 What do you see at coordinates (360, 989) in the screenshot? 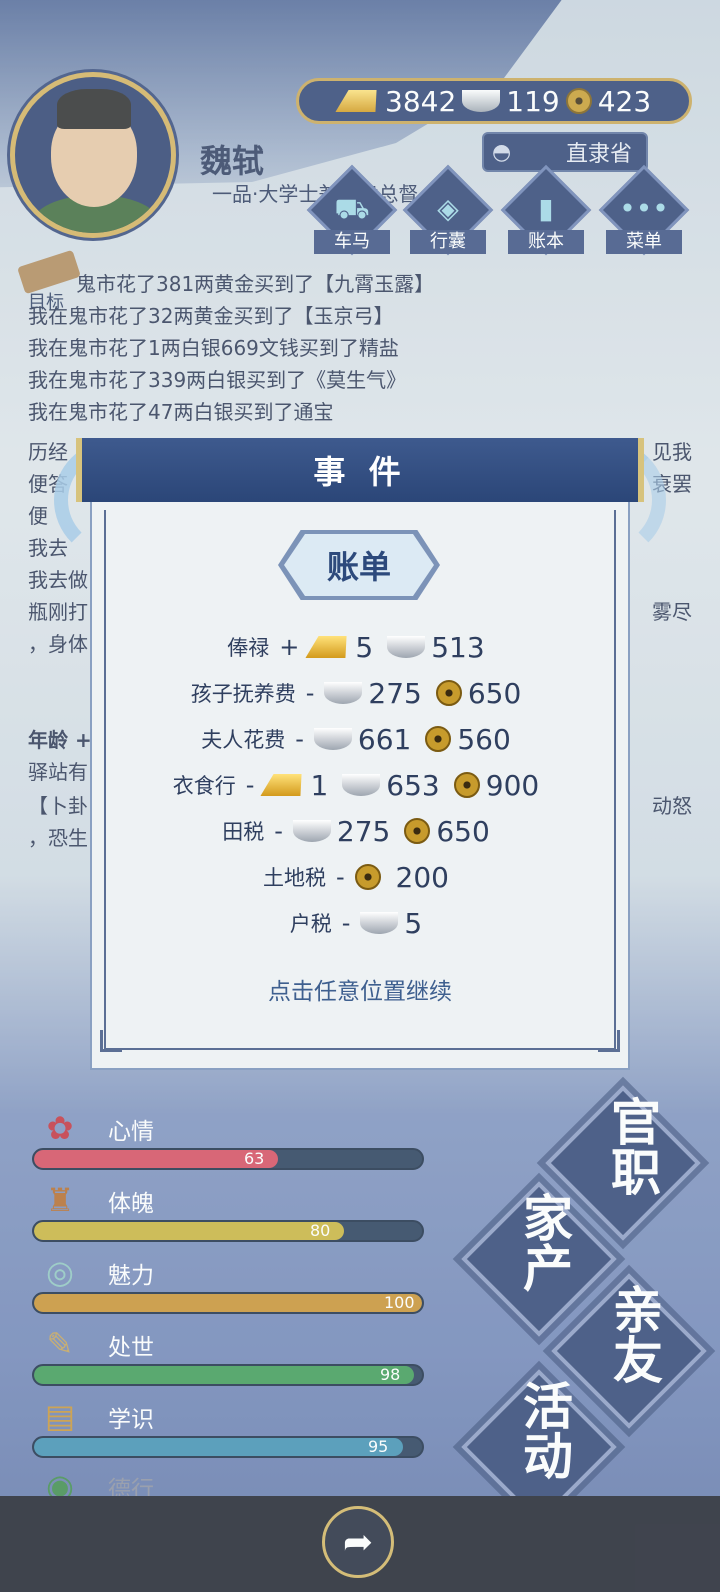
I see `continue-prompt: 点击任意位置继续` at bounding box center [360, 989].